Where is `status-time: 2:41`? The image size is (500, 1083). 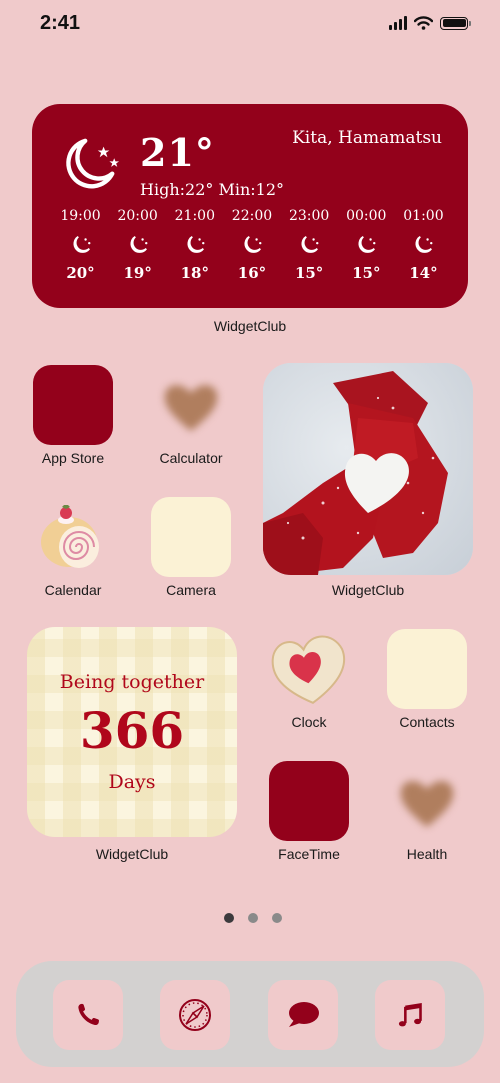
status-time: 2:41 is located at coordinates (60, 23).